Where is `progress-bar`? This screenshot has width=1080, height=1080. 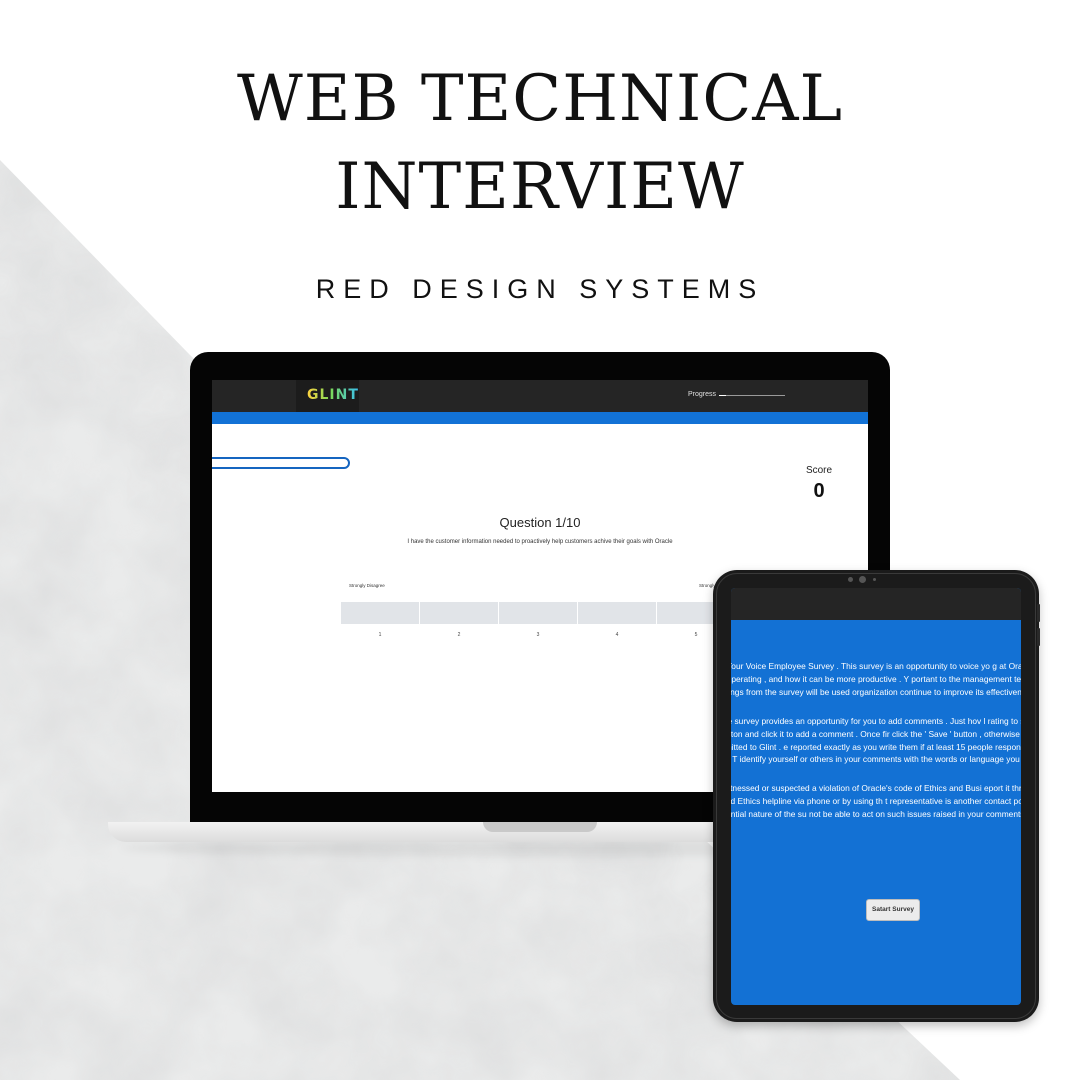 progress-bar is located at coordinates (752, 395).